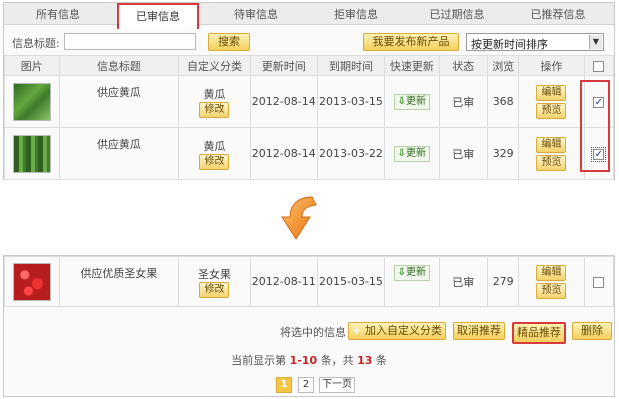 The height and width of the screenshot is (399, 619). I want to click on views-cell: 368, so click(503, 101).